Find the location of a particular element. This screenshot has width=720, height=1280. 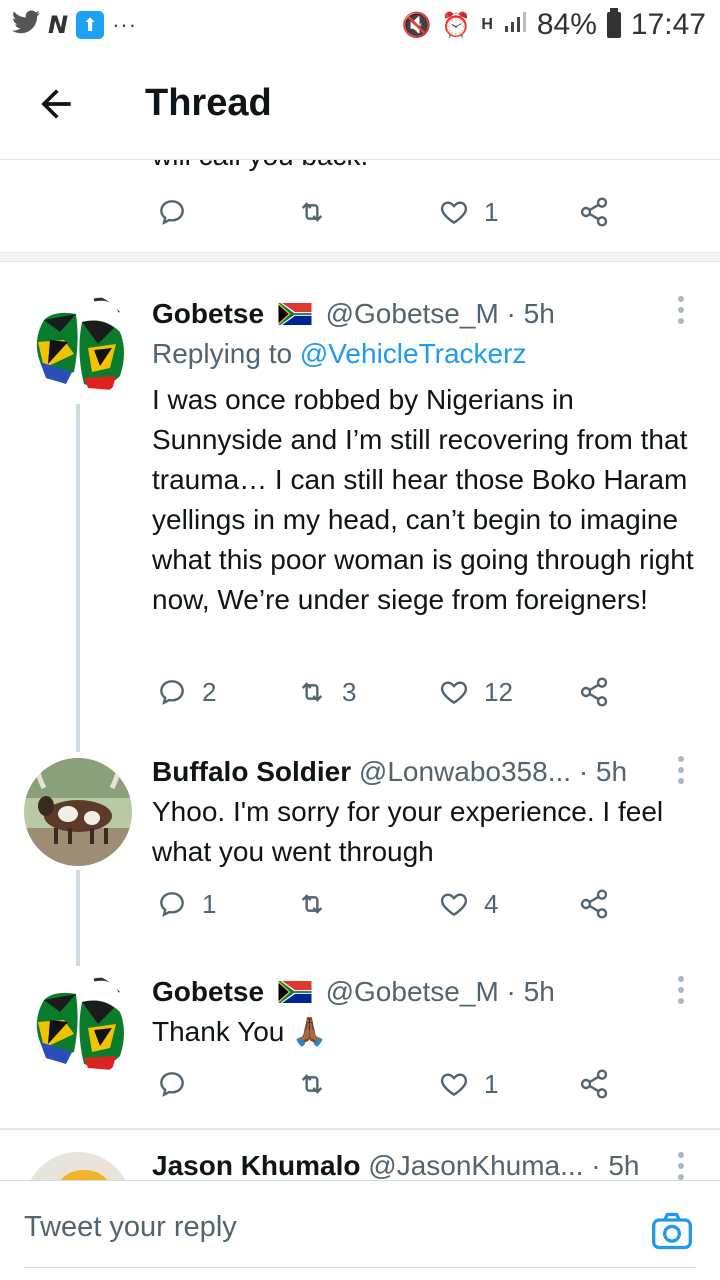

tweet: Jason Khumalo @JasonKhuma... · 5h is located at coordinates (360, 1155).